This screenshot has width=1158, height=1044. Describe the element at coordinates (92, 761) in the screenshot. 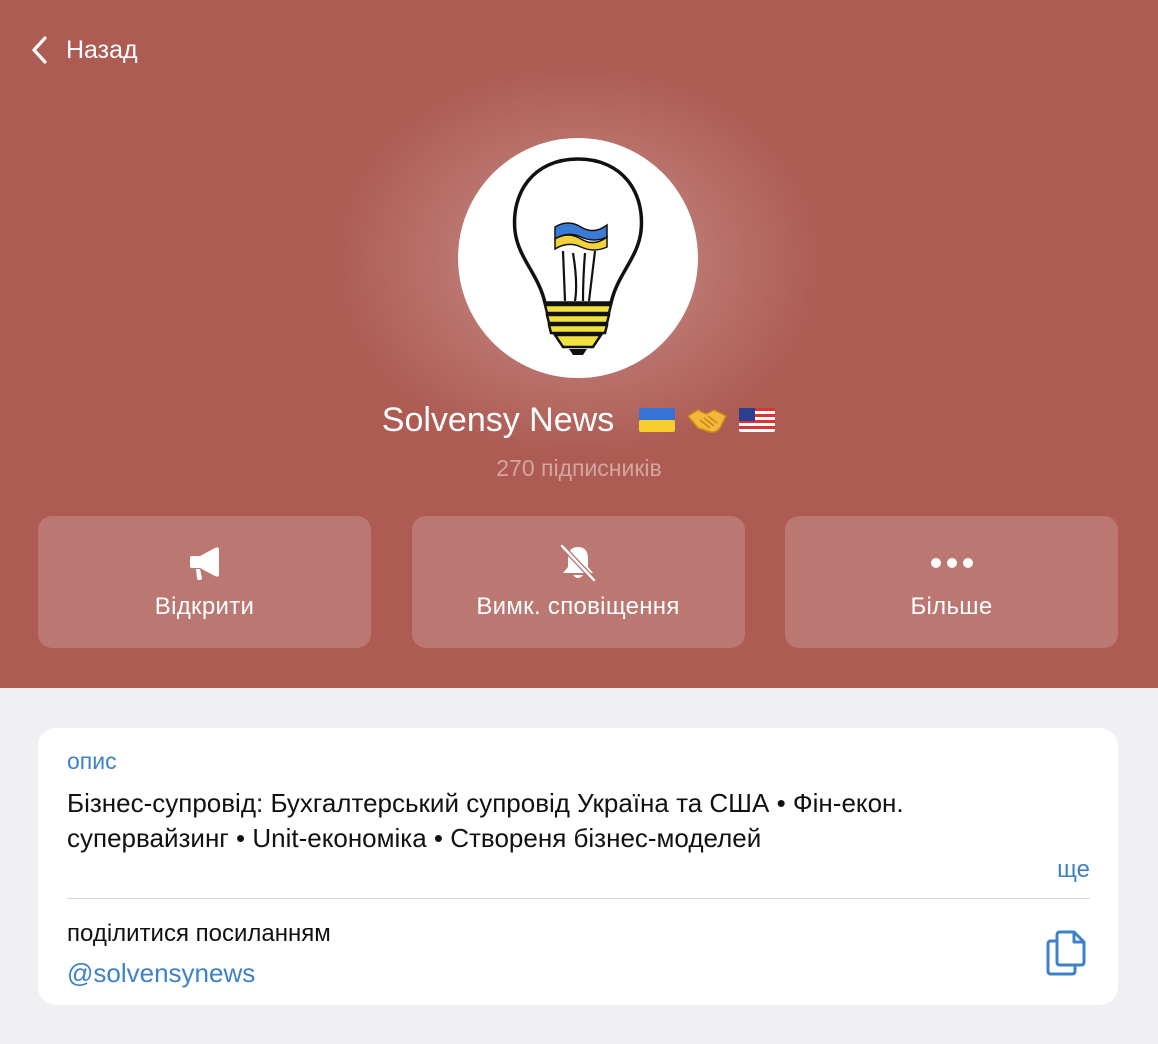

I see `description-label: опис` at that location.